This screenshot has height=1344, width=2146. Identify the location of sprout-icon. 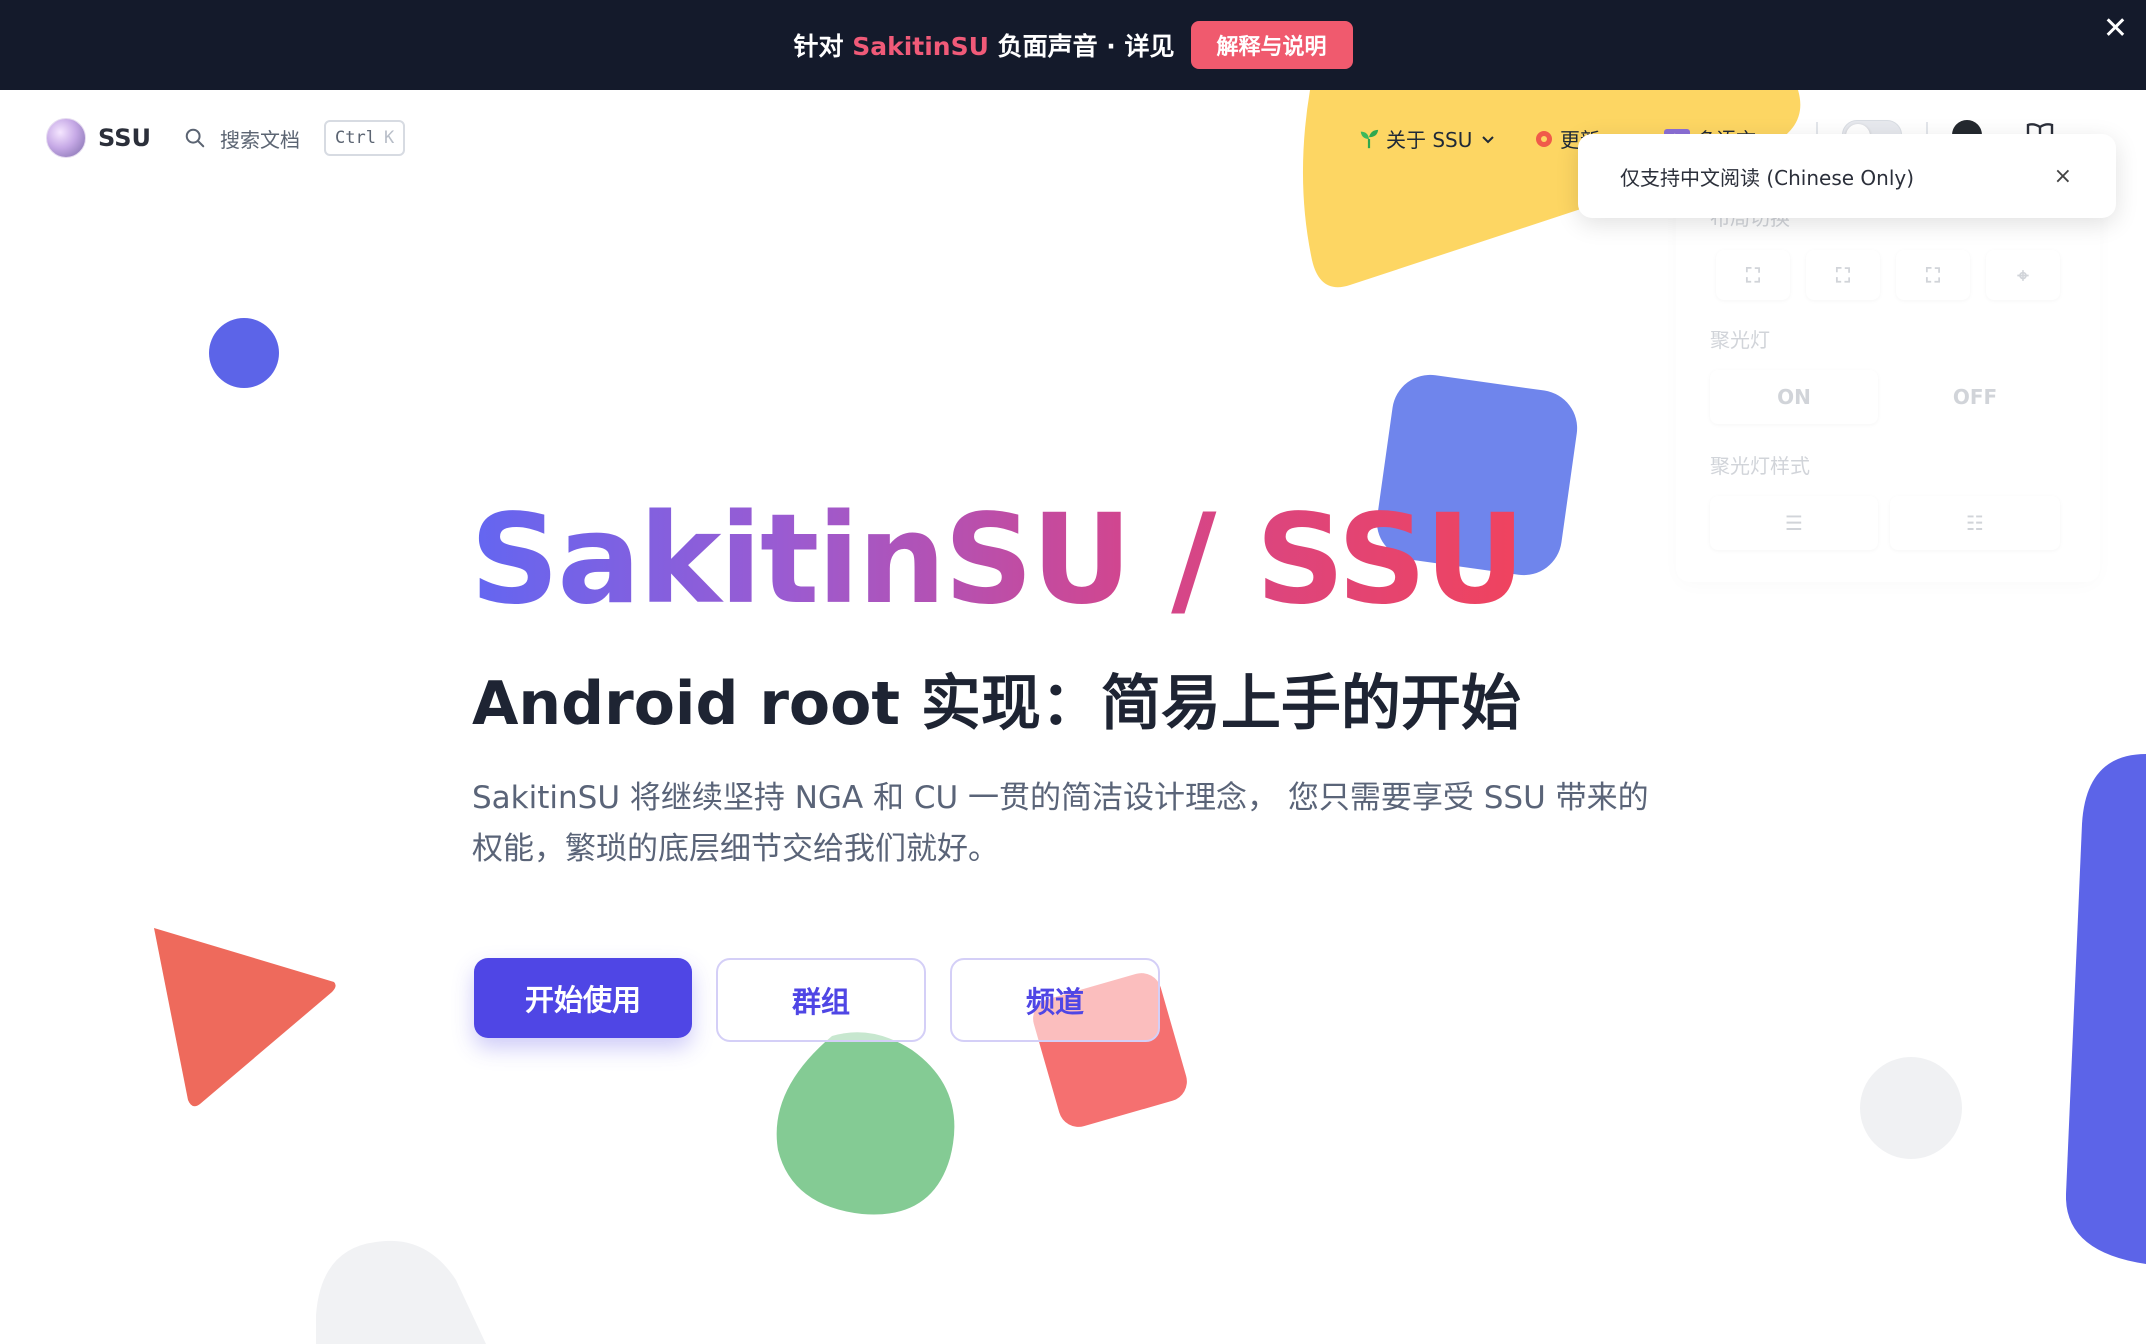
(1369, 138).